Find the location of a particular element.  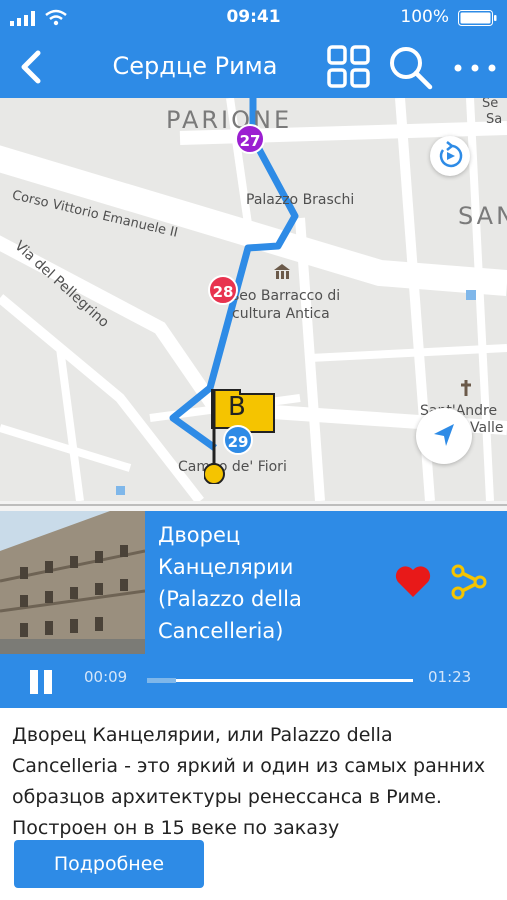

sheet-drag-handle is located at coordinates (253, 506).